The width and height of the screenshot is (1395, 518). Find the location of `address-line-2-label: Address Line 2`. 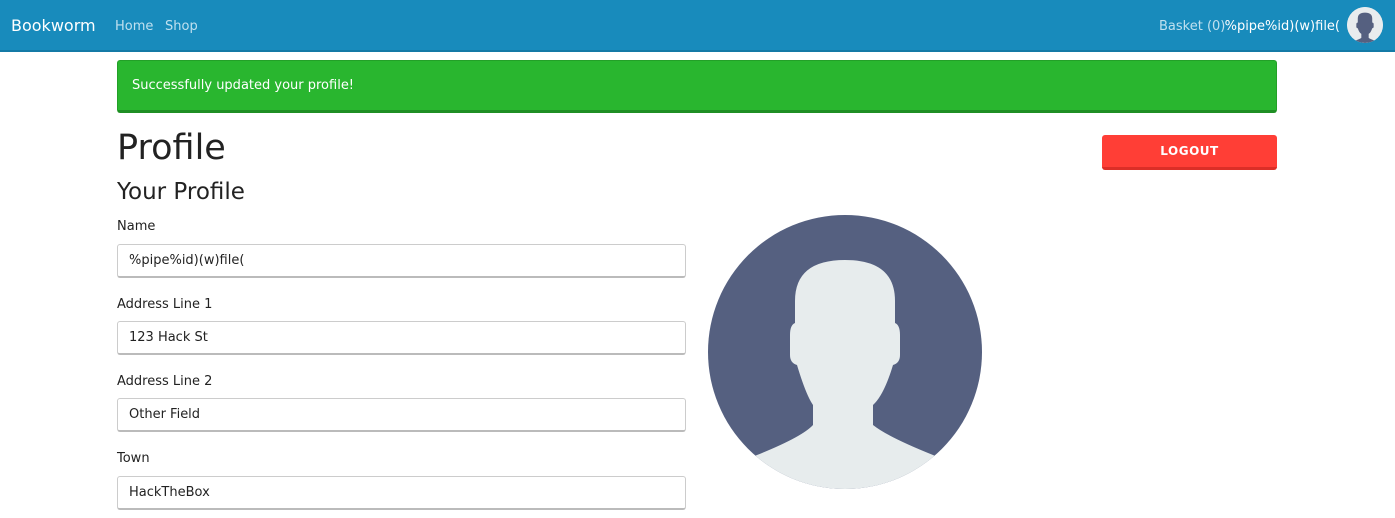

address-line-2-label: Address Line 2 is located at coordinates (165, 381).